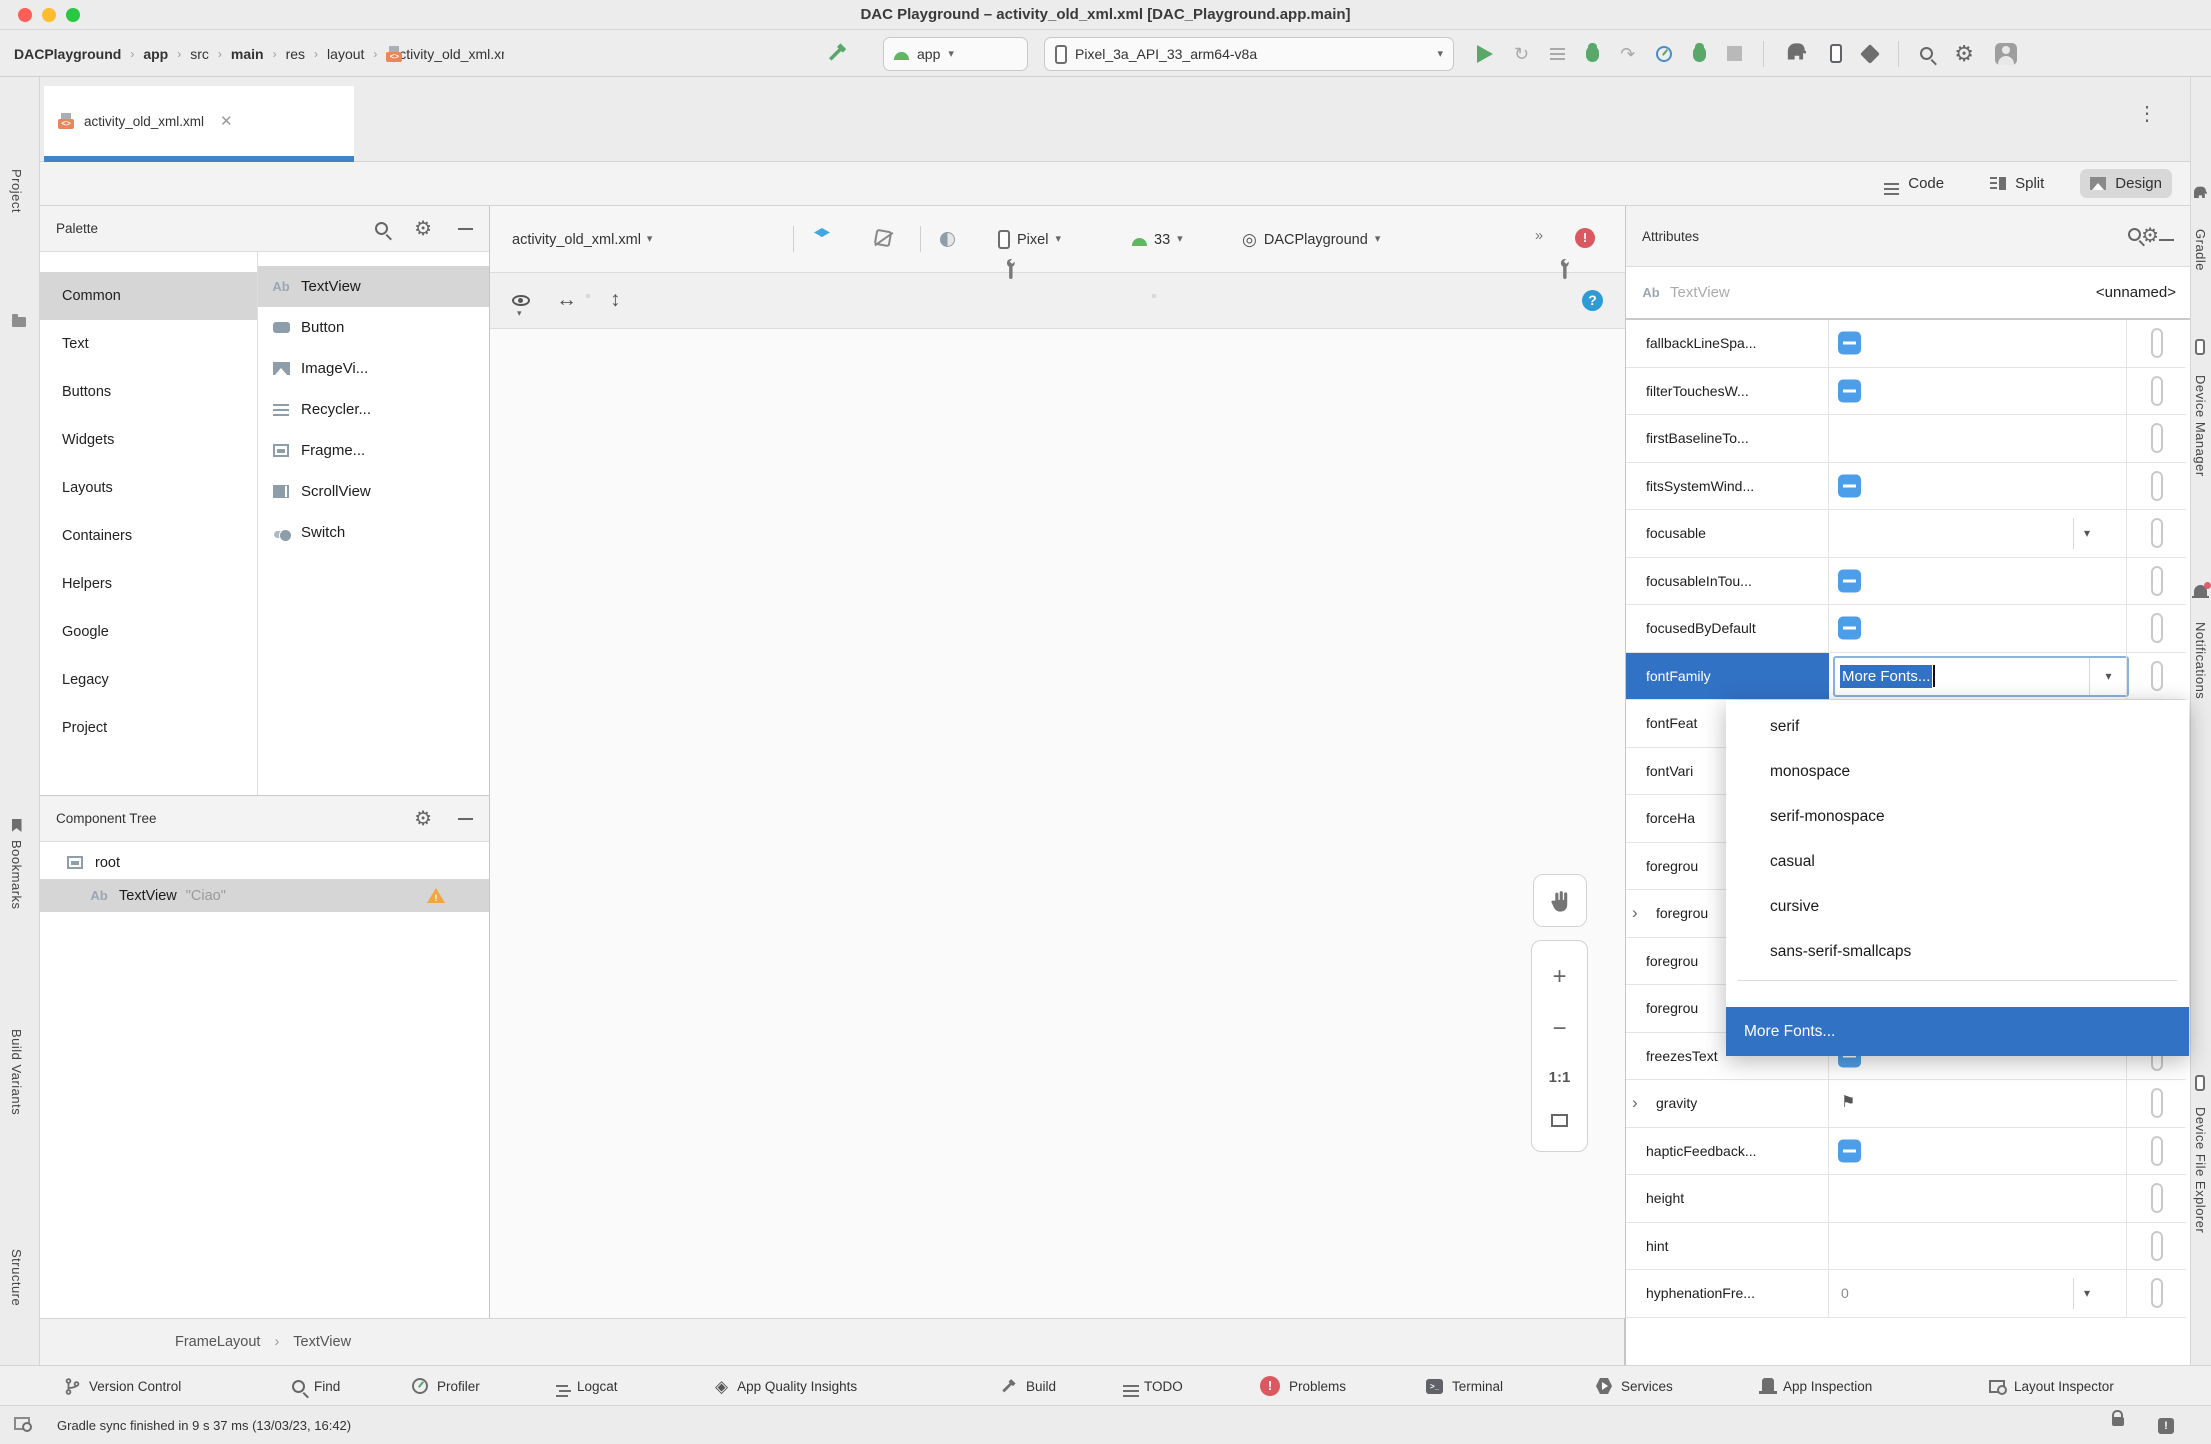 This screenshot has width=2211, height=1444. I want to click on avd-manager-icon, so click(1870, 53).